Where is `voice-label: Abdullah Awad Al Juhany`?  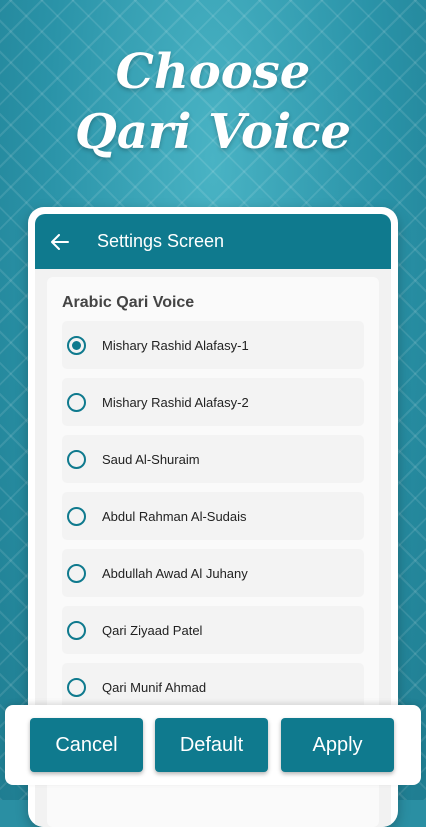
voice-label: Abdullah Awad Al Juhany is located at coordinates (175, 573).